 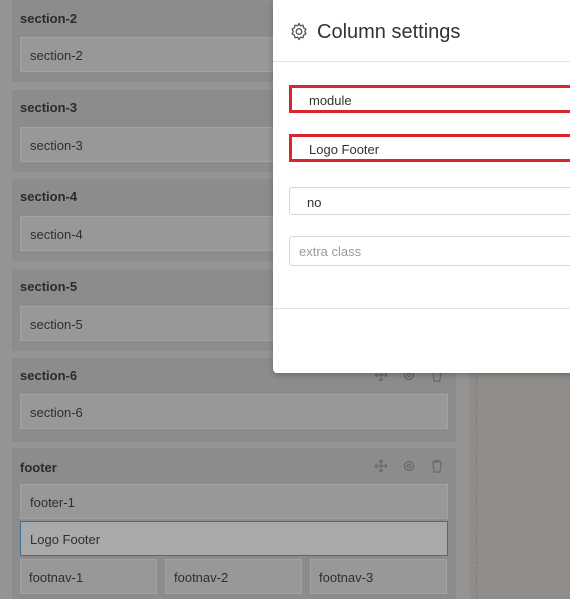 I want to click on option-select: no, so click(x=429, y=201).